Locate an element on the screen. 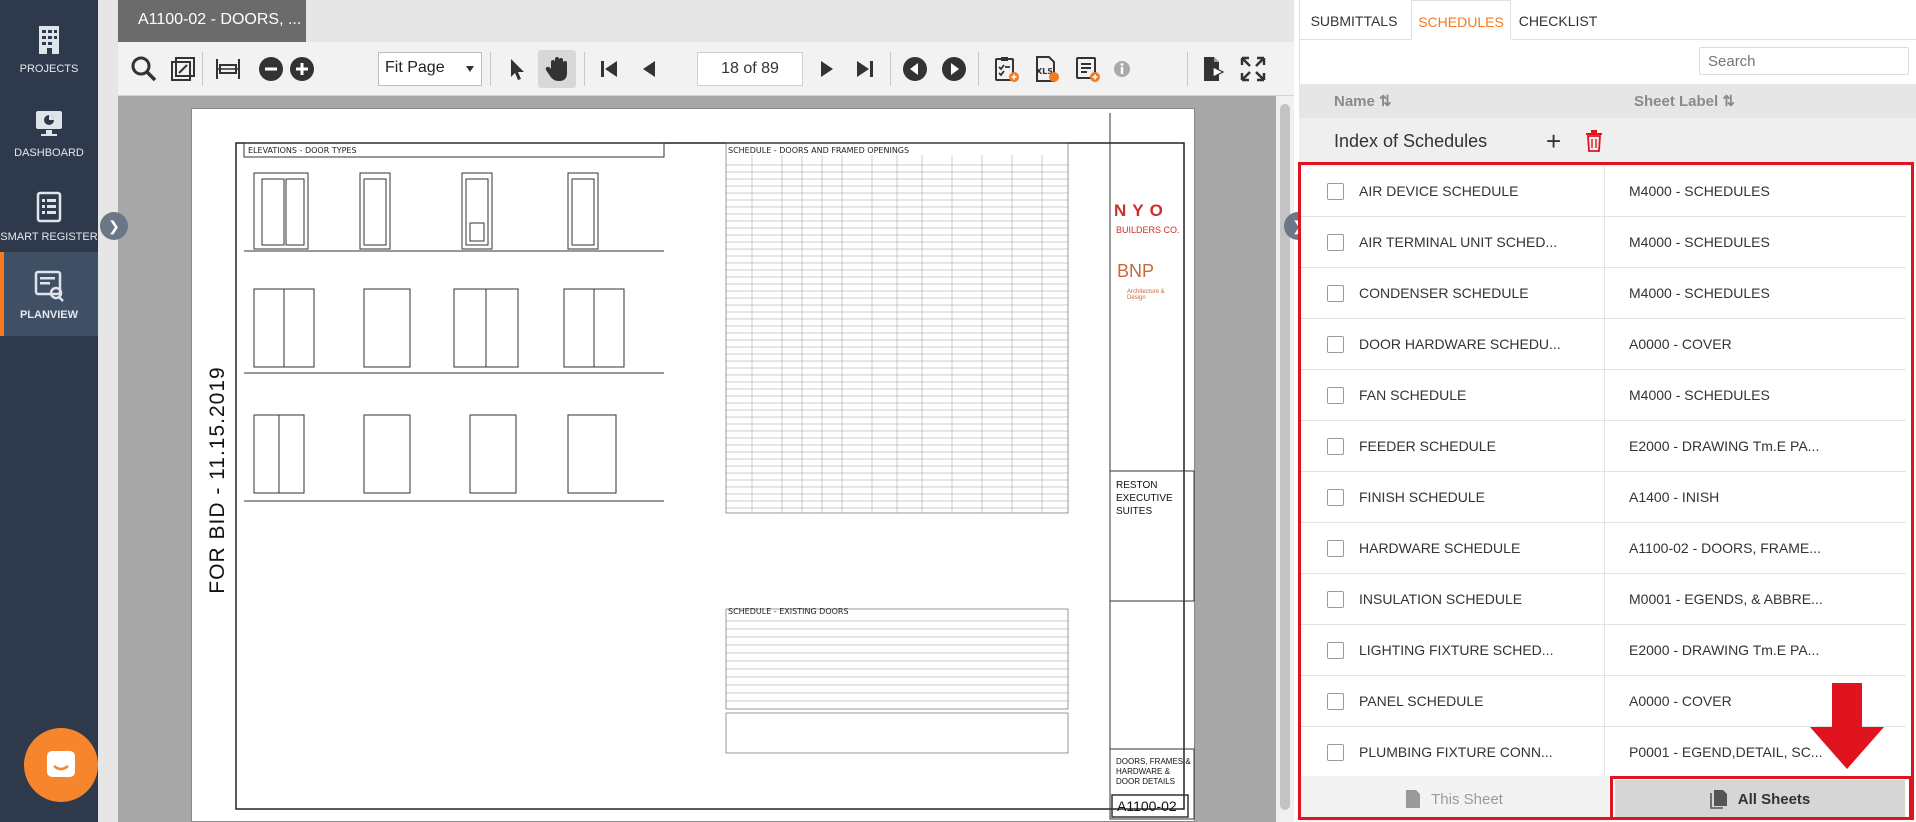 This screenshot has width=1916, height=822. fit-window-icon is located at coordinates (183, 69).